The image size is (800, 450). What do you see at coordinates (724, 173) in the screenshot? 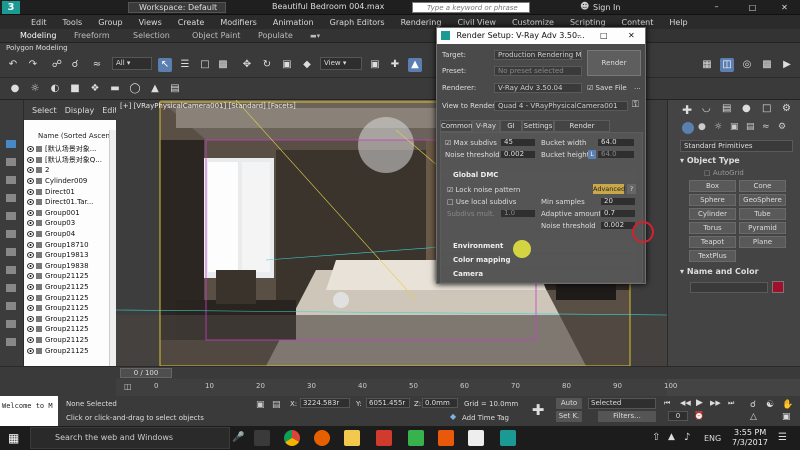
I see `autogrid-checkbox: □ AutoGrid` at bounding box center [724, 173].